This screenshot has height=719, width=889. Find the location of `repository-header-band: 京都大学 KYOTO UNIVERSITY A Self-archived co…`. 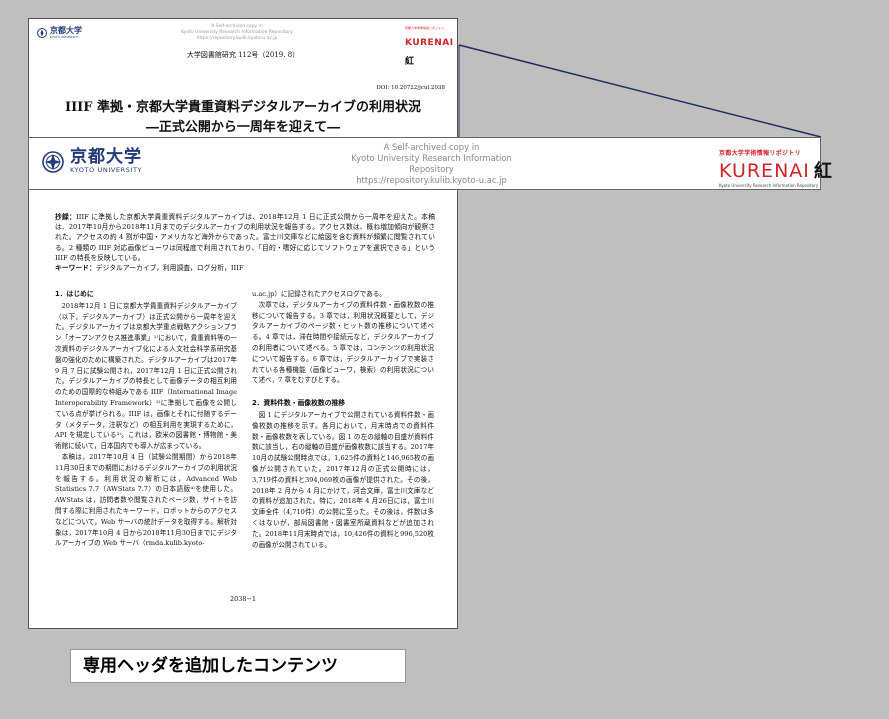

repository-header-band: 京都大学 KYOTO UNIVERSITY A Self-archived co… is located at coordinates (430, 163).